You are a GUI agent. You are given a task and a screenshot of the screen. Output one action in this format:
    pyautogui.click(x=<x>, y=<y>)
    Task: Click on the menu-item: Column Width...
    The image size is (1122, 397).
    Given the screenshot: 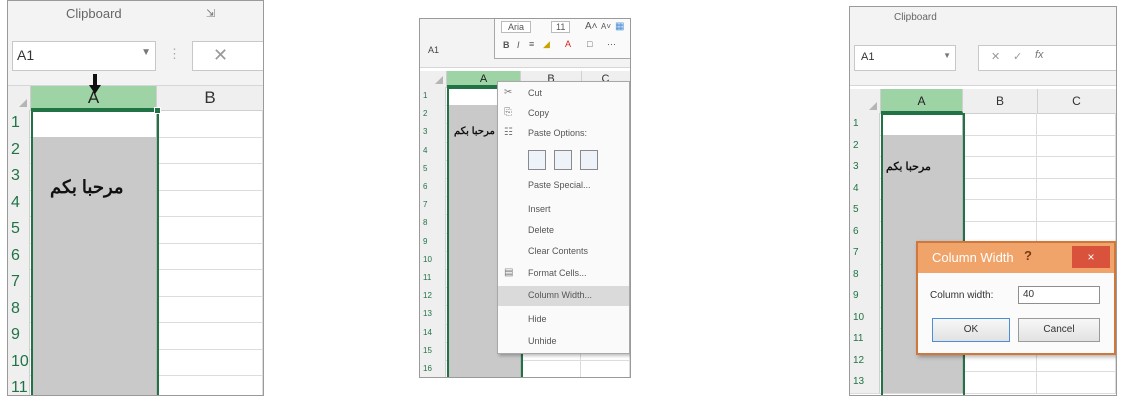 What is the action you would take?
    pyautogui.click(x=563, y=296)
    